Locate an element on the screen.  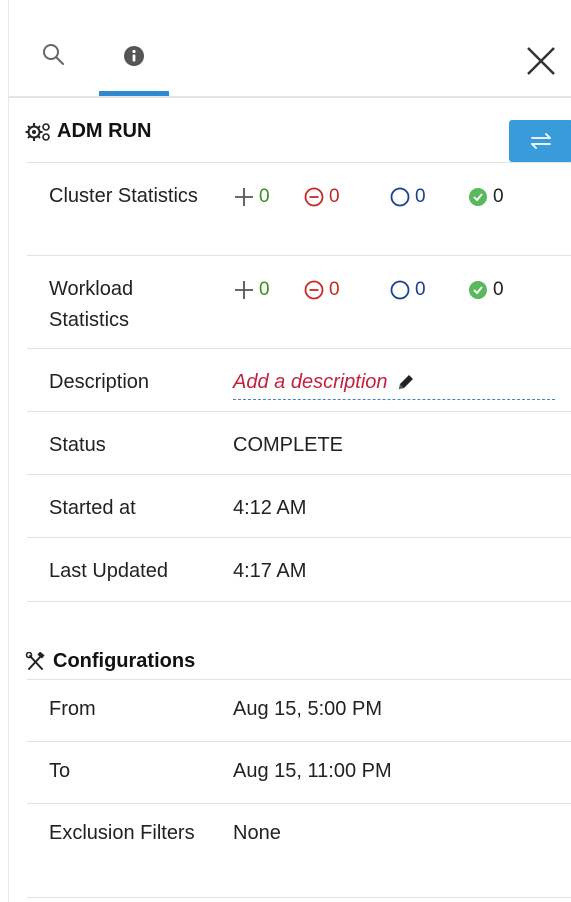
cluster-approved-count: 0 is located at coordinates (498, 196).